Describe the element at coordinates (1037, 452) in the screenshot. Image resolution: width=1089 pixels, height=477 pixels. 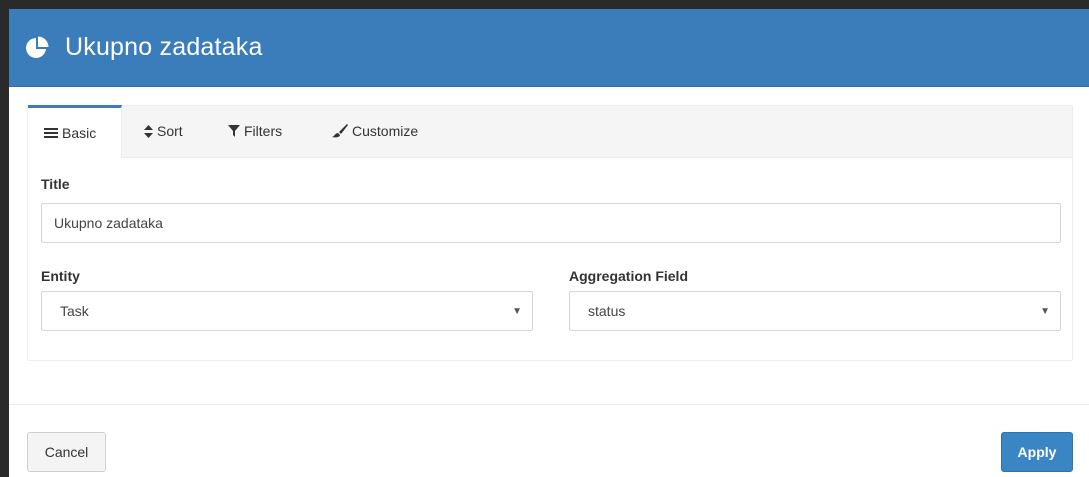
I see `apply-button: Apply` at that location.